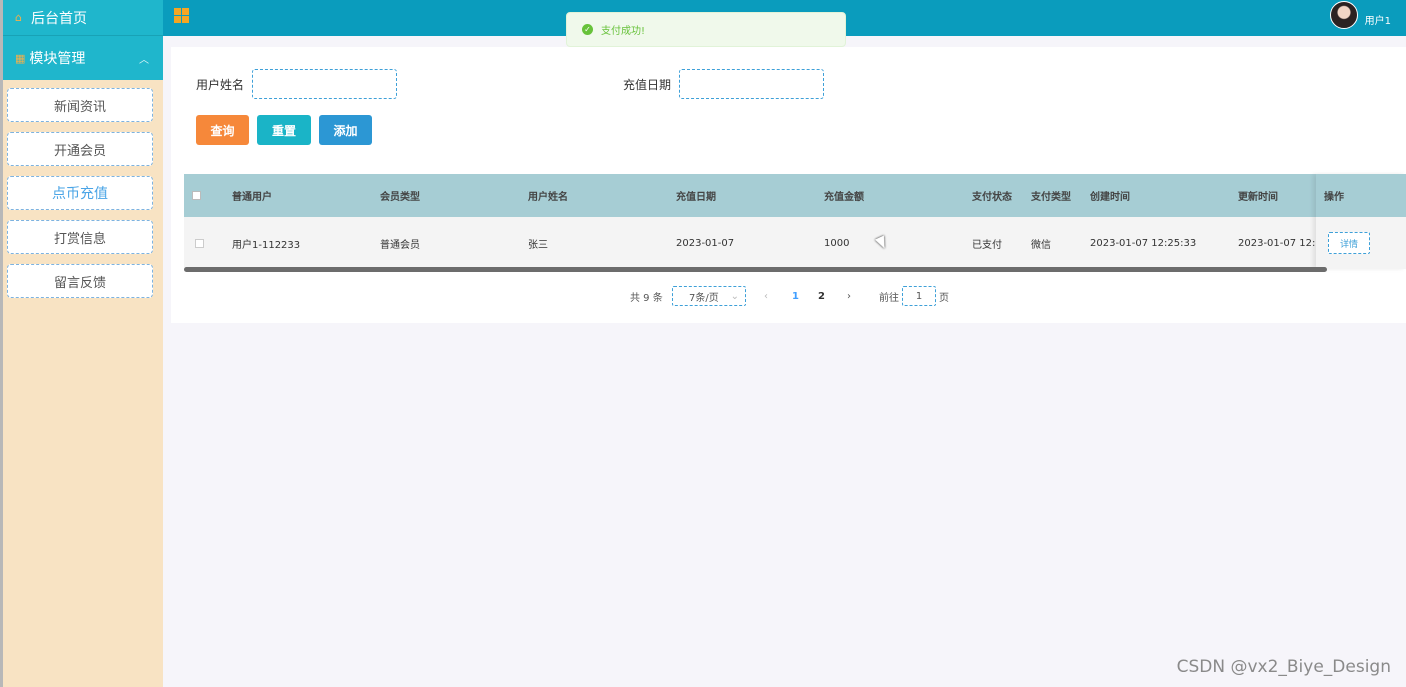  I want to click on column-header: 支付状态, so click(992, 195).